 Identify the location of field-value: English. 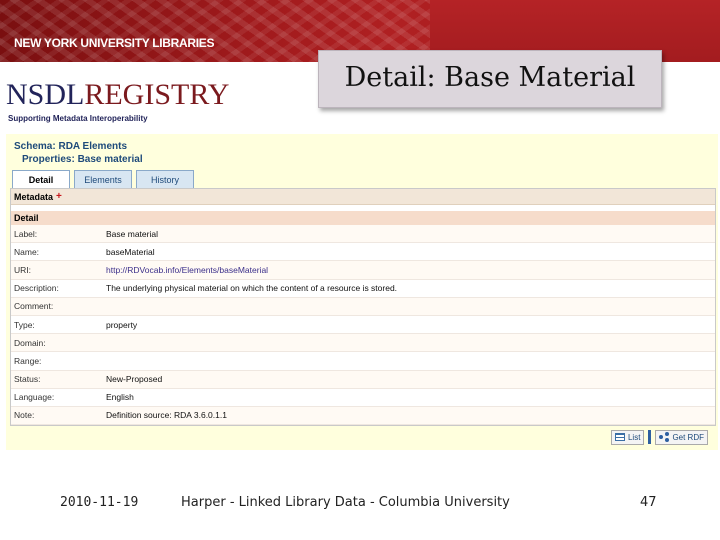
(120, 397).